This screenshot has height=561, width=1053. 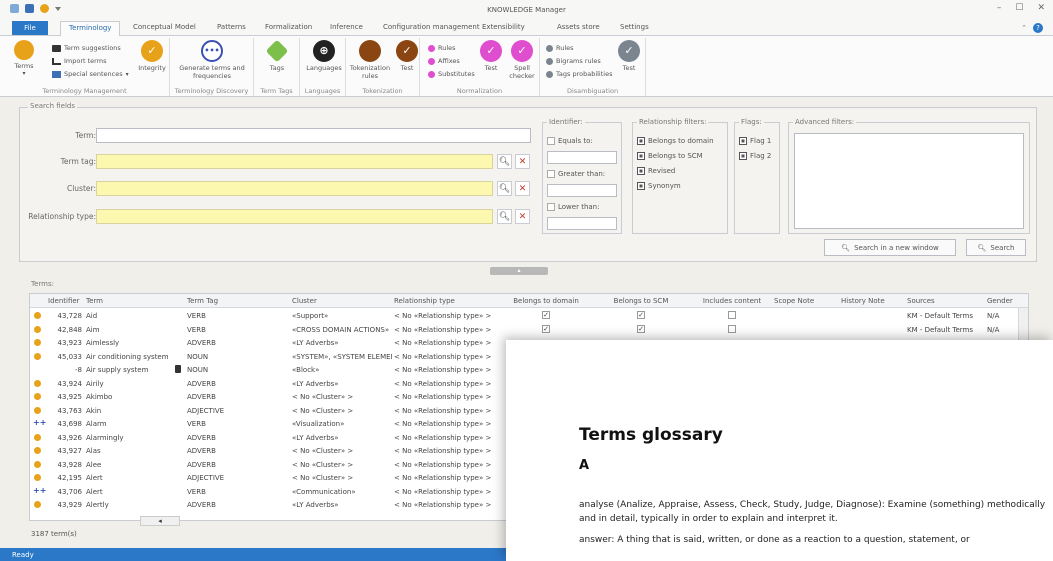 I want to click on normalization-test-button: ✓ Test, so click(x=491, y=56).